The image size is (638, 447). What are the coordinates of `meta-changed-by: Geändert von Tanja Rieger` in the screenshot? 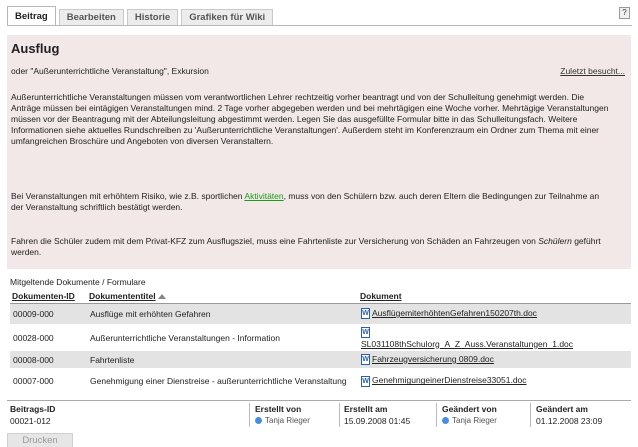 It's located at (469, 414).